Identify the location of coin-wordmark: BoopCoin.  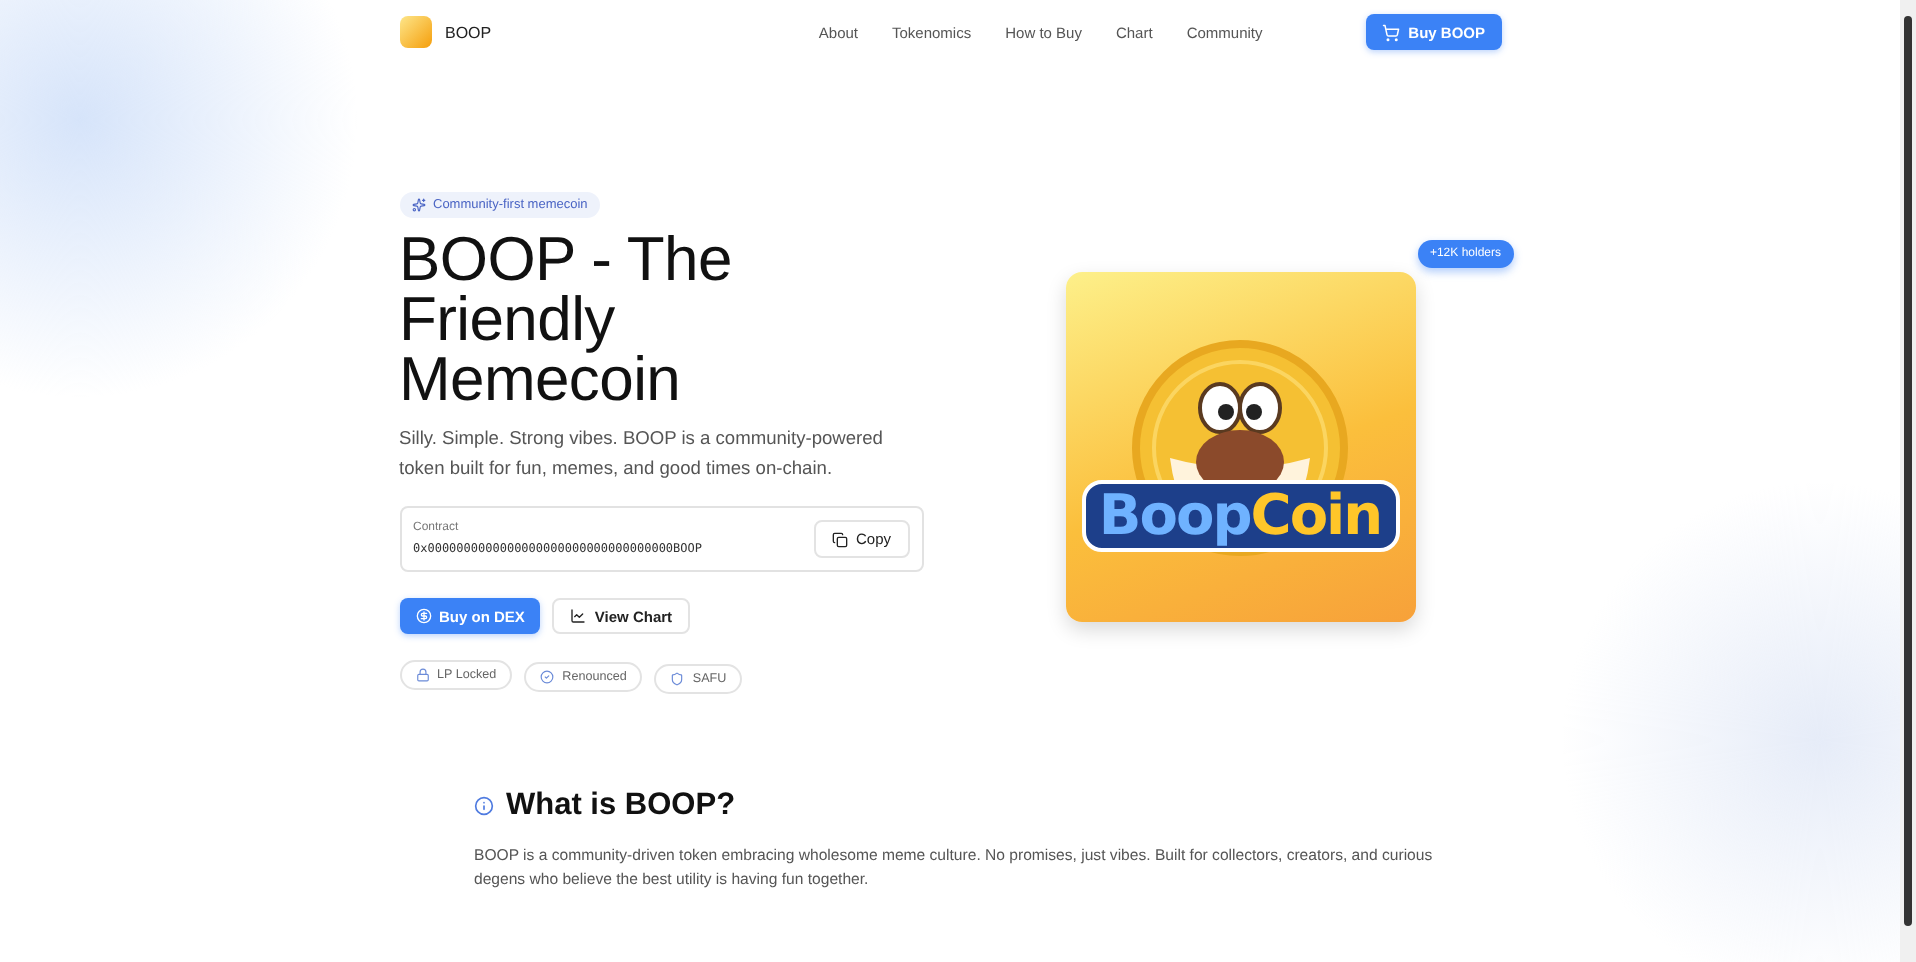
(1240, 516).